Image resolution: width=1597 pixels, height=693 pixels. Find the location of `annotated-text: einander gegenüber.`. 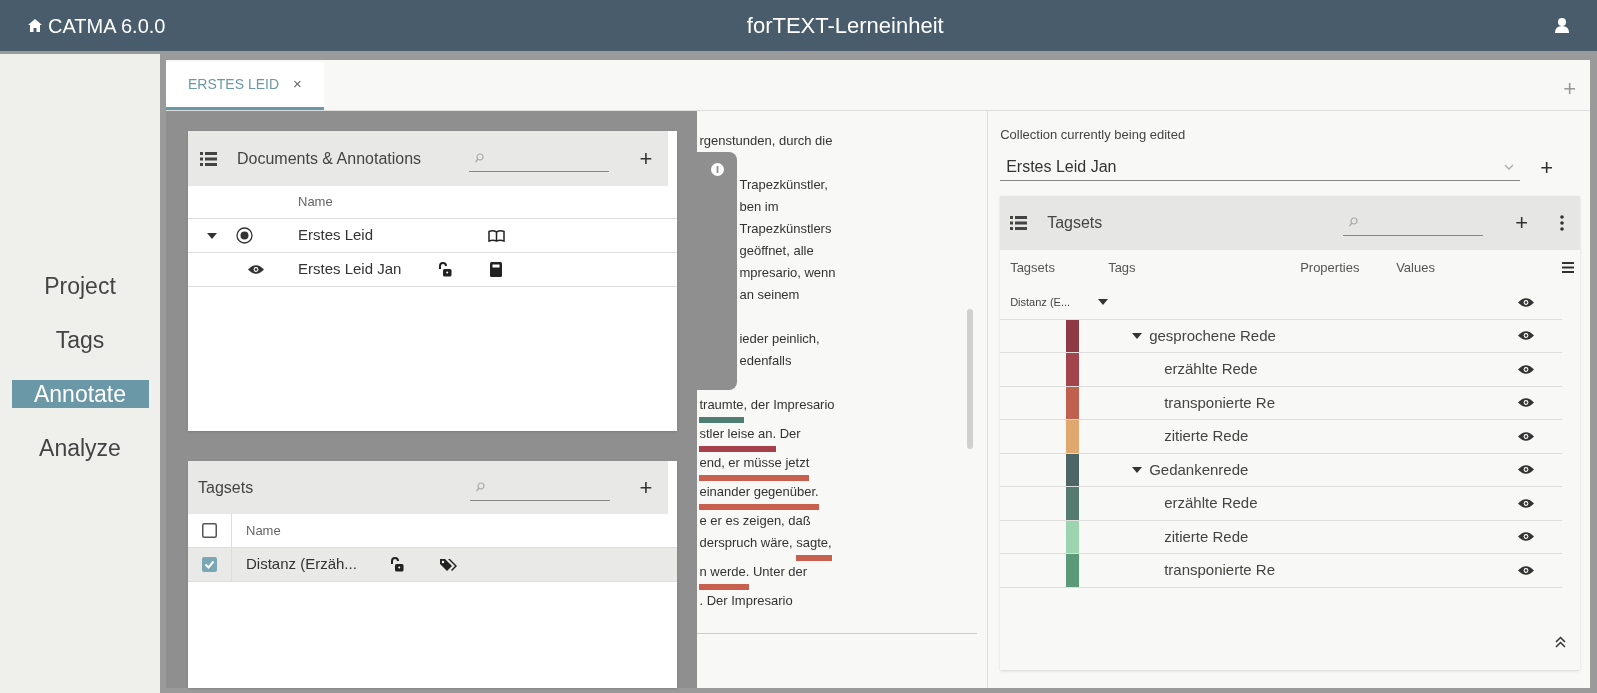

annotated-text: einander gegenüber. is located at coordinates (759, 496).